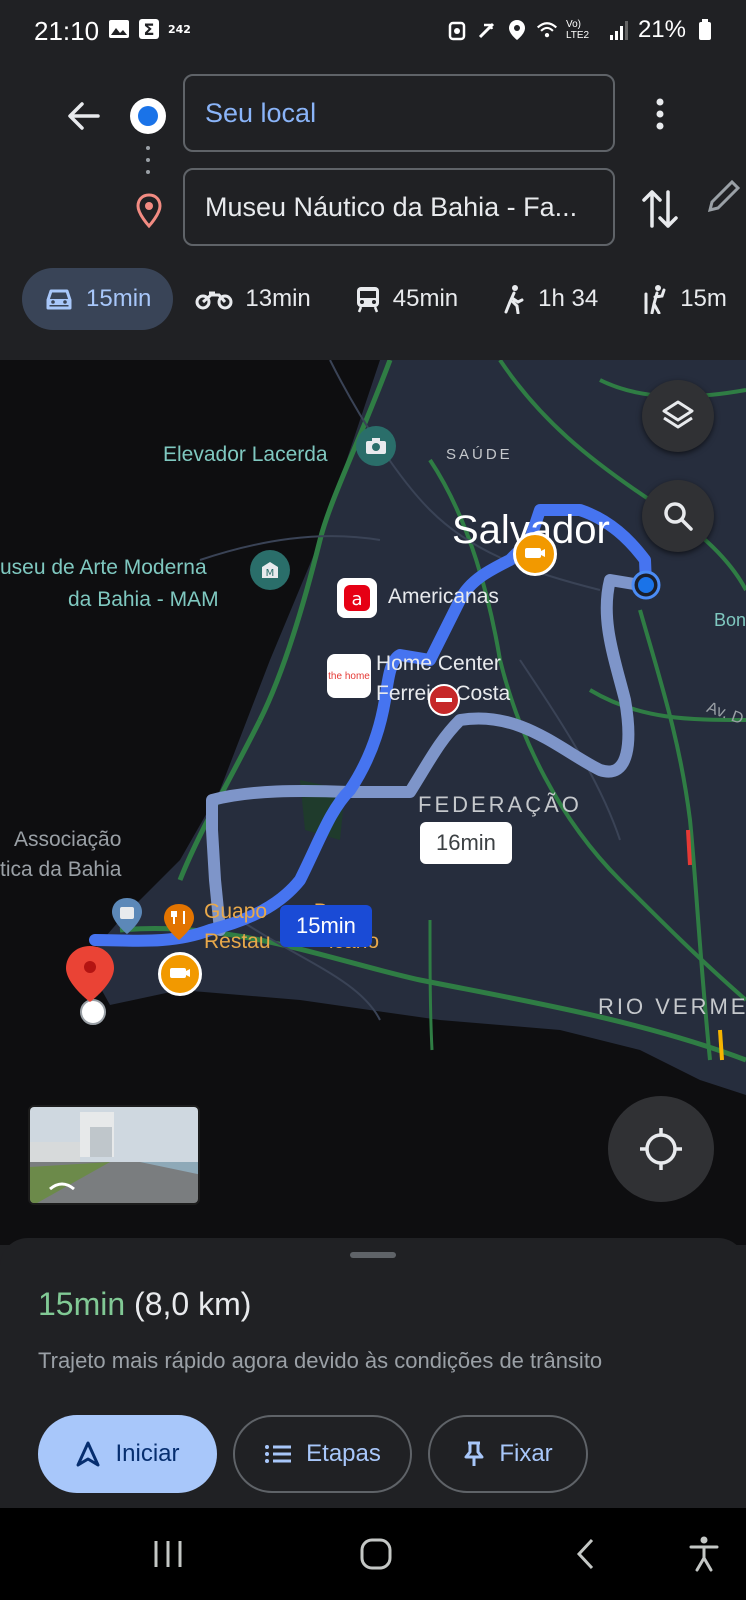 Image resolution: width=746 pixels, height=1600 pixels. What do you see at coordinates (474, 1453) in the screenshot?
I see `pin-icon` at bounding box center [474, 1453].